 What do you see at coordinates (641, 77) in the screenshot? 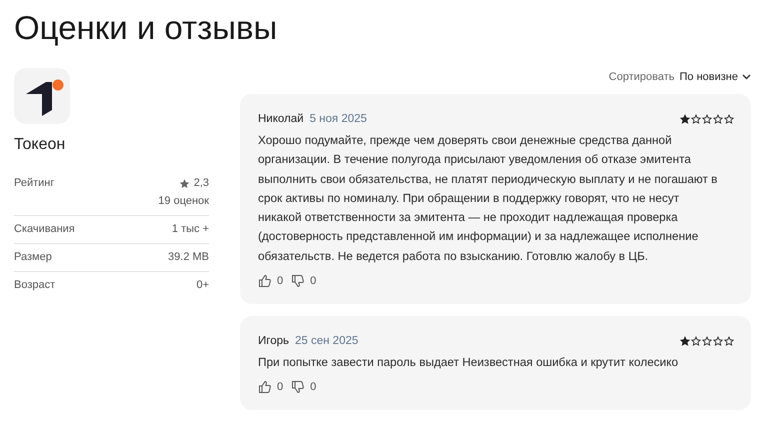
I see `sort-label: Сортировать` at bounding box center [641, 77].